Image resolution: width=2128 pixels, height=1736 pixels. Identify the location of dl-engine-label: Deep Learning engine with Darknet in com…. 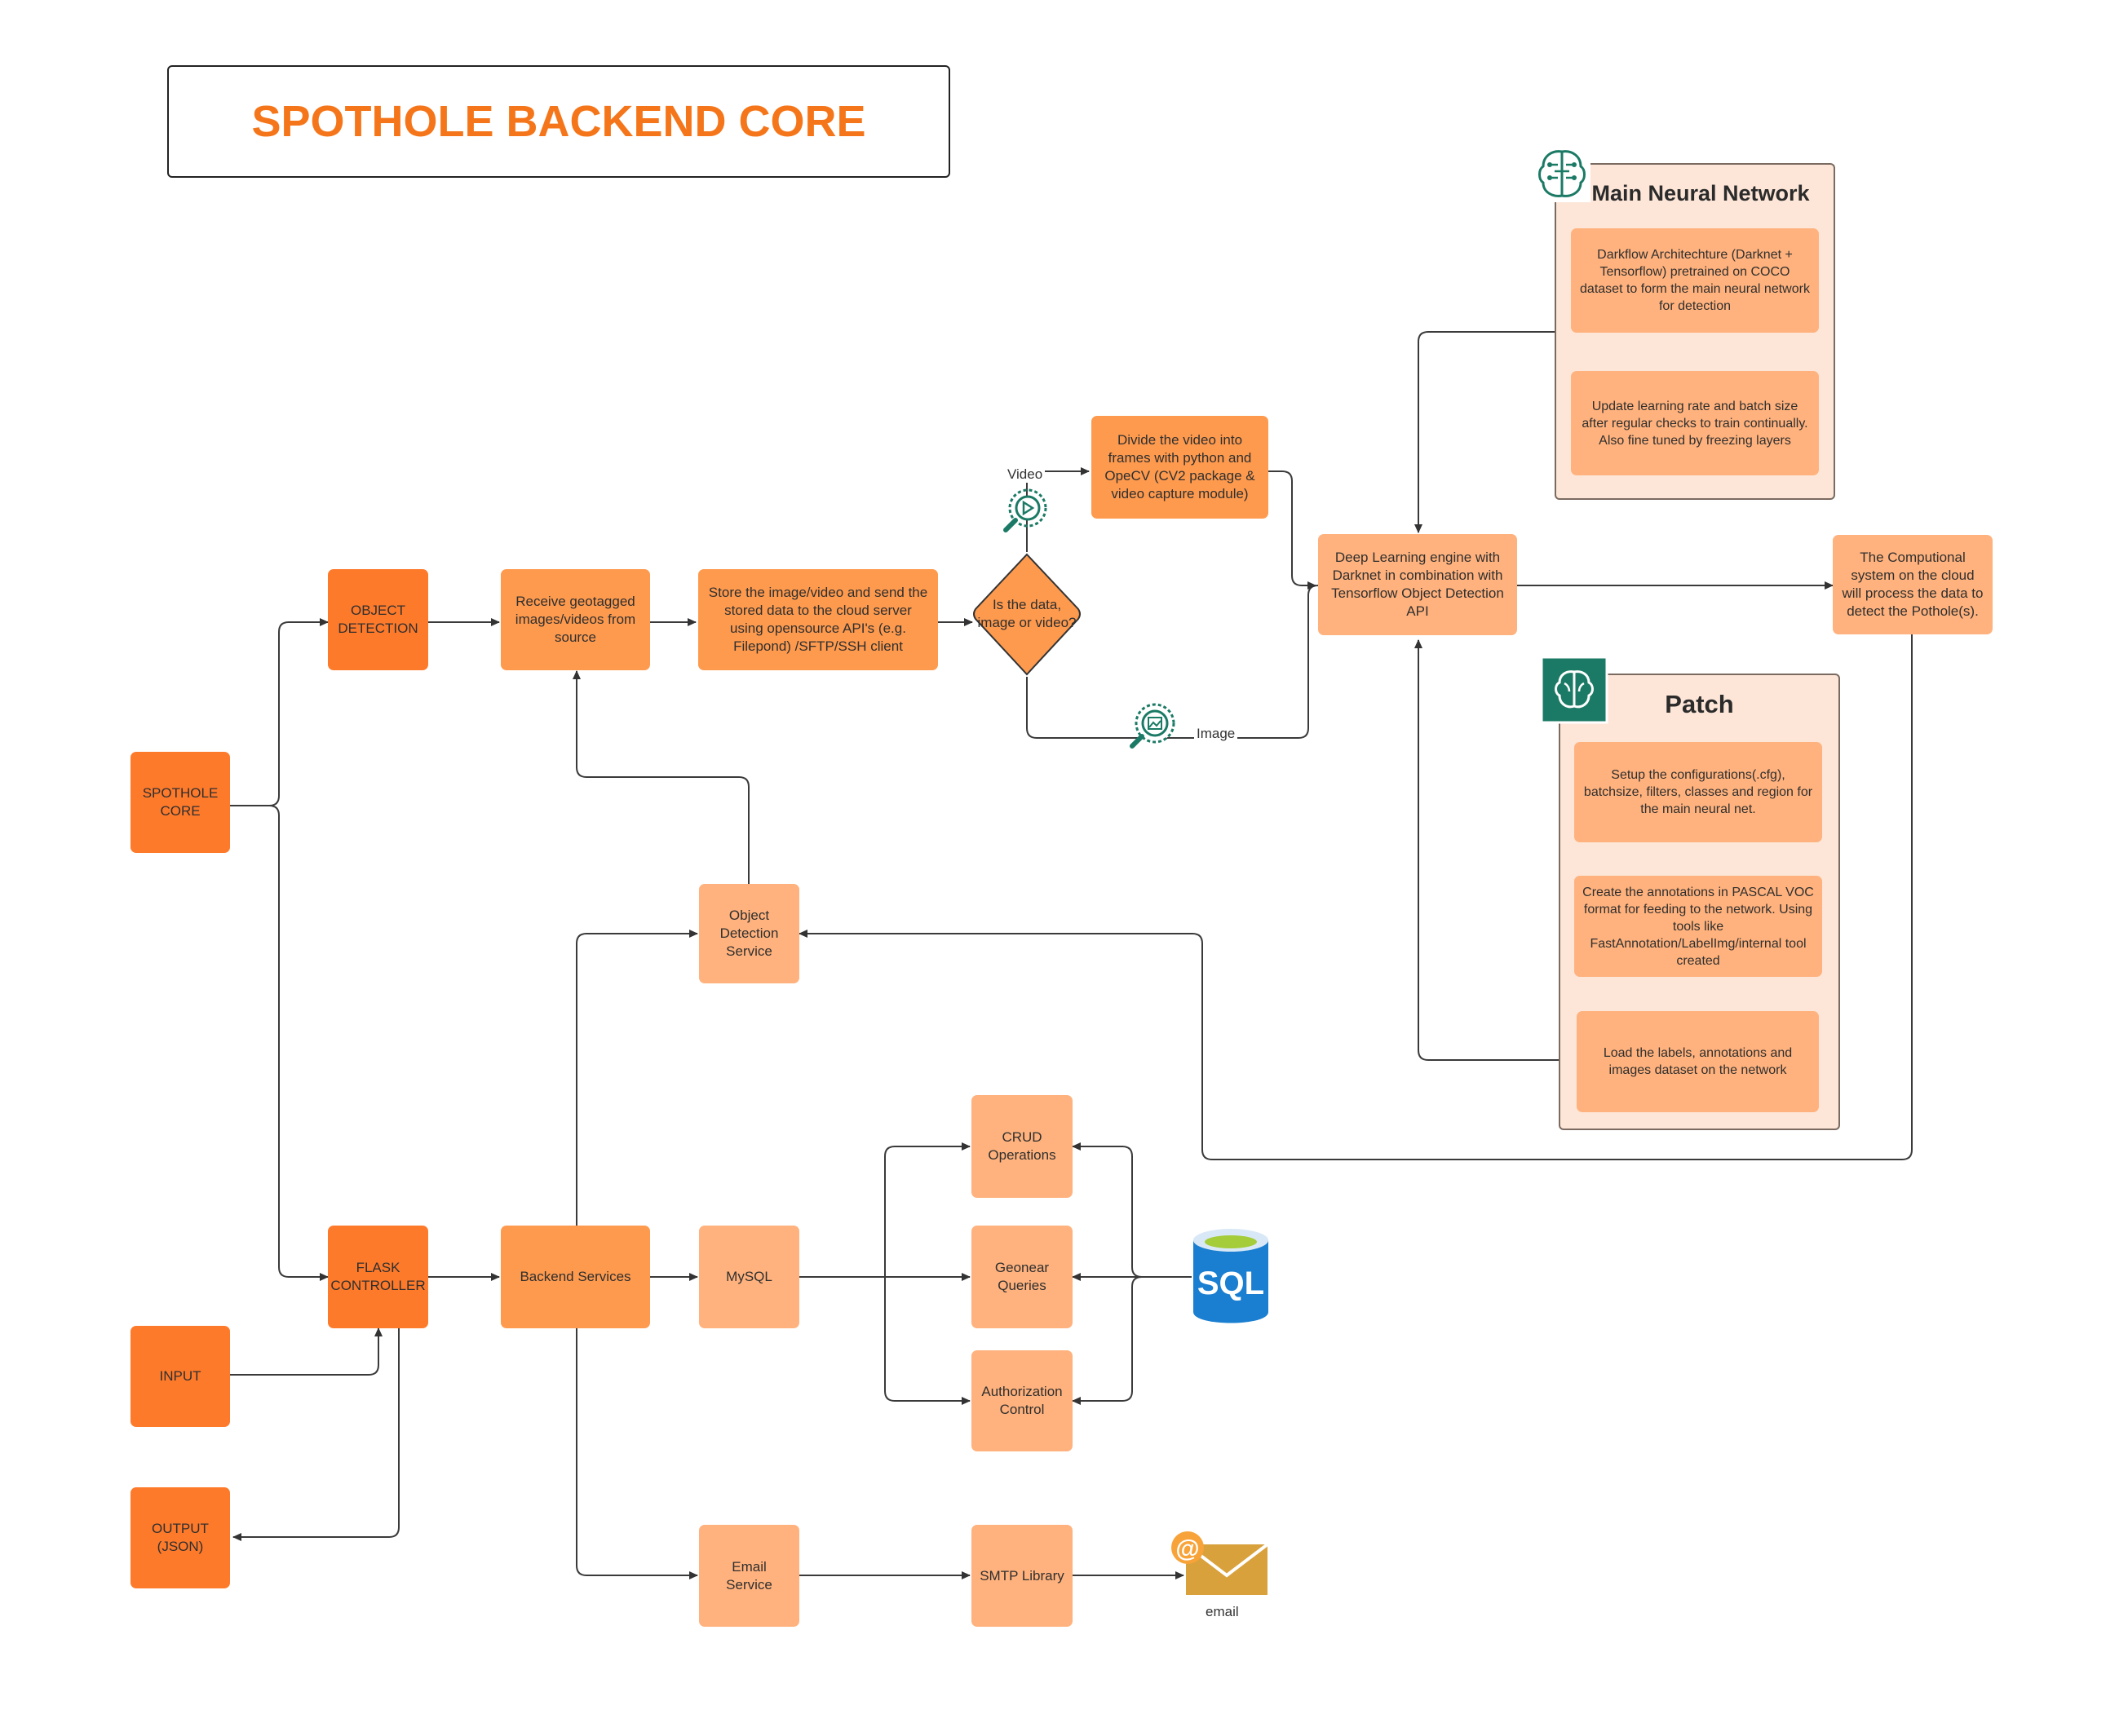
(1417, 584).